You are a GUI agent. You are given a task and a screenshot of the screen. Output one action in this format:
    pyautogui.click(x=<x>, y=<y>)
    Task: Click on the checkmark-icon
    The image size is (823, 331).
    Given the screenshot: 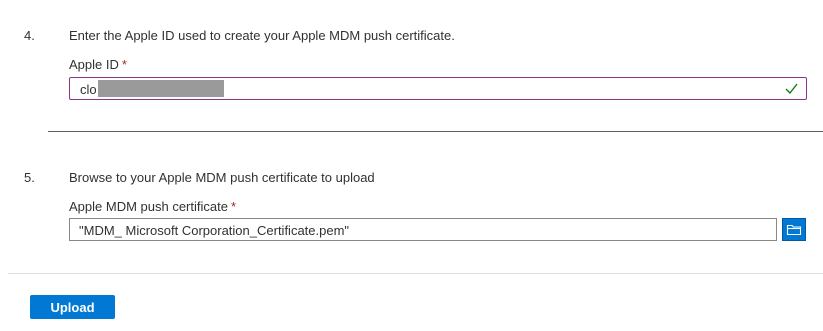 What is the action you would take?
    pyautogui.click(x=791, y=89)
    